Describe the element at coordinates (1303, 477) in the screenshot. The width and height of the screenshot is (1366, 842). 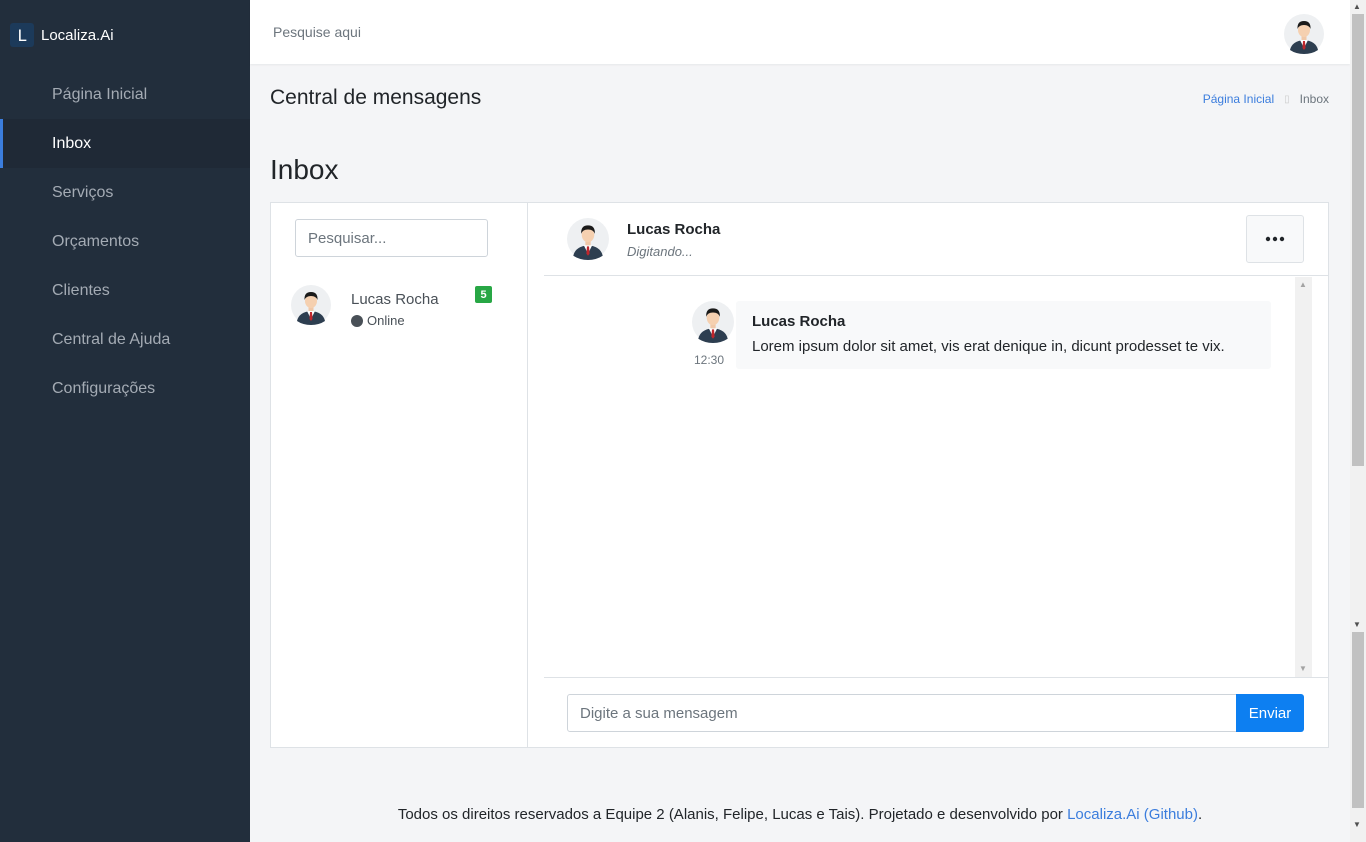
I see `messages-scrollbar: ▲ ▼` at that location.